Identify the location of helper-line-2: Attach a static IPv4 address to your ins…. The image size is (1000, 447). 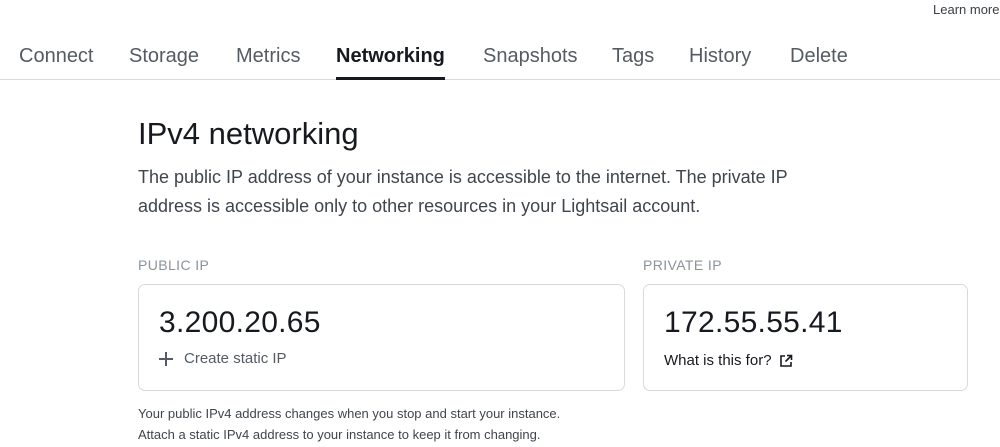
(339, 434).